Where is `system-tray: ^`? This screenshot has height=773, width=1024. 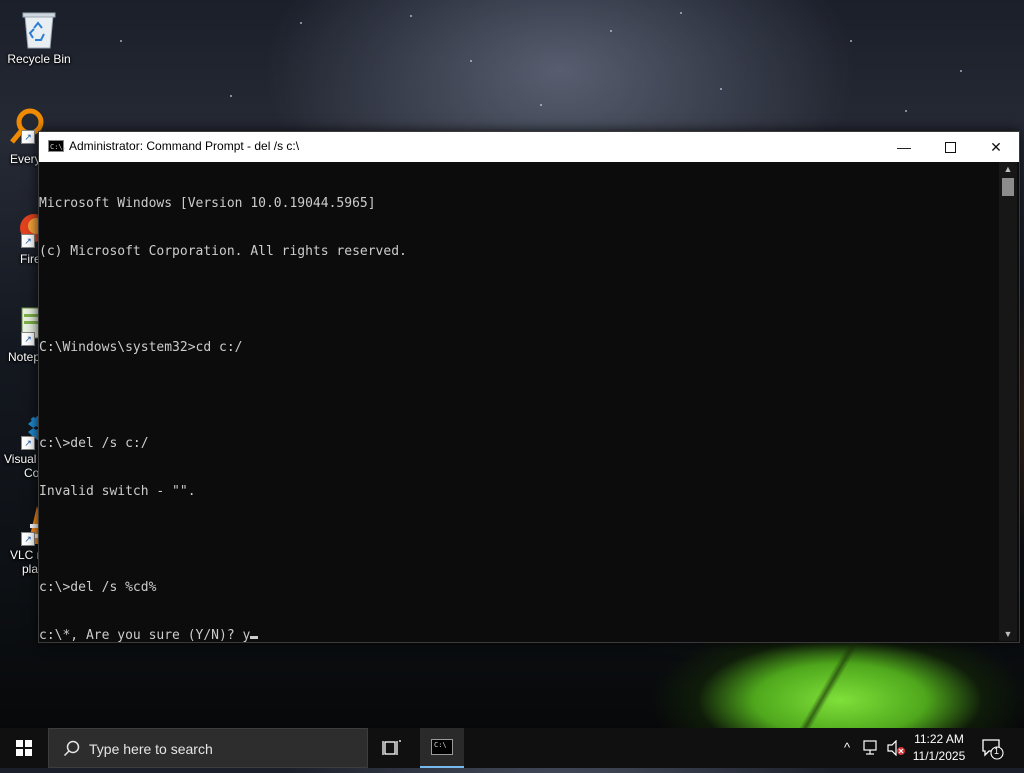
system-tray: ^ is located at coordinates (870, 748).